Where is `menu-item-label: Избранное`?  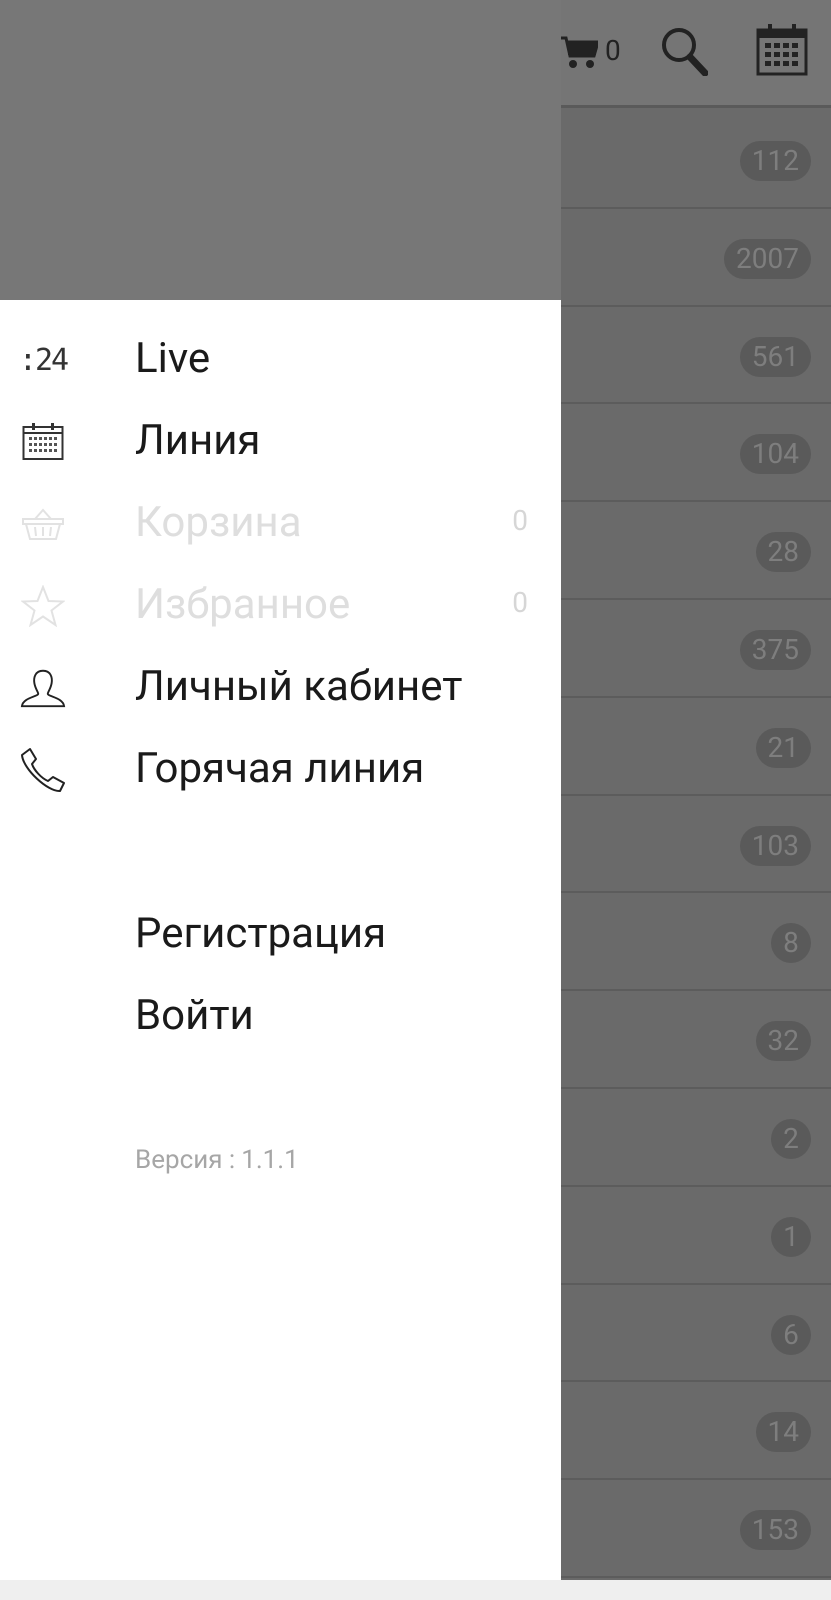
menu-item-label: Избранное is located at coordinates (243, 604).